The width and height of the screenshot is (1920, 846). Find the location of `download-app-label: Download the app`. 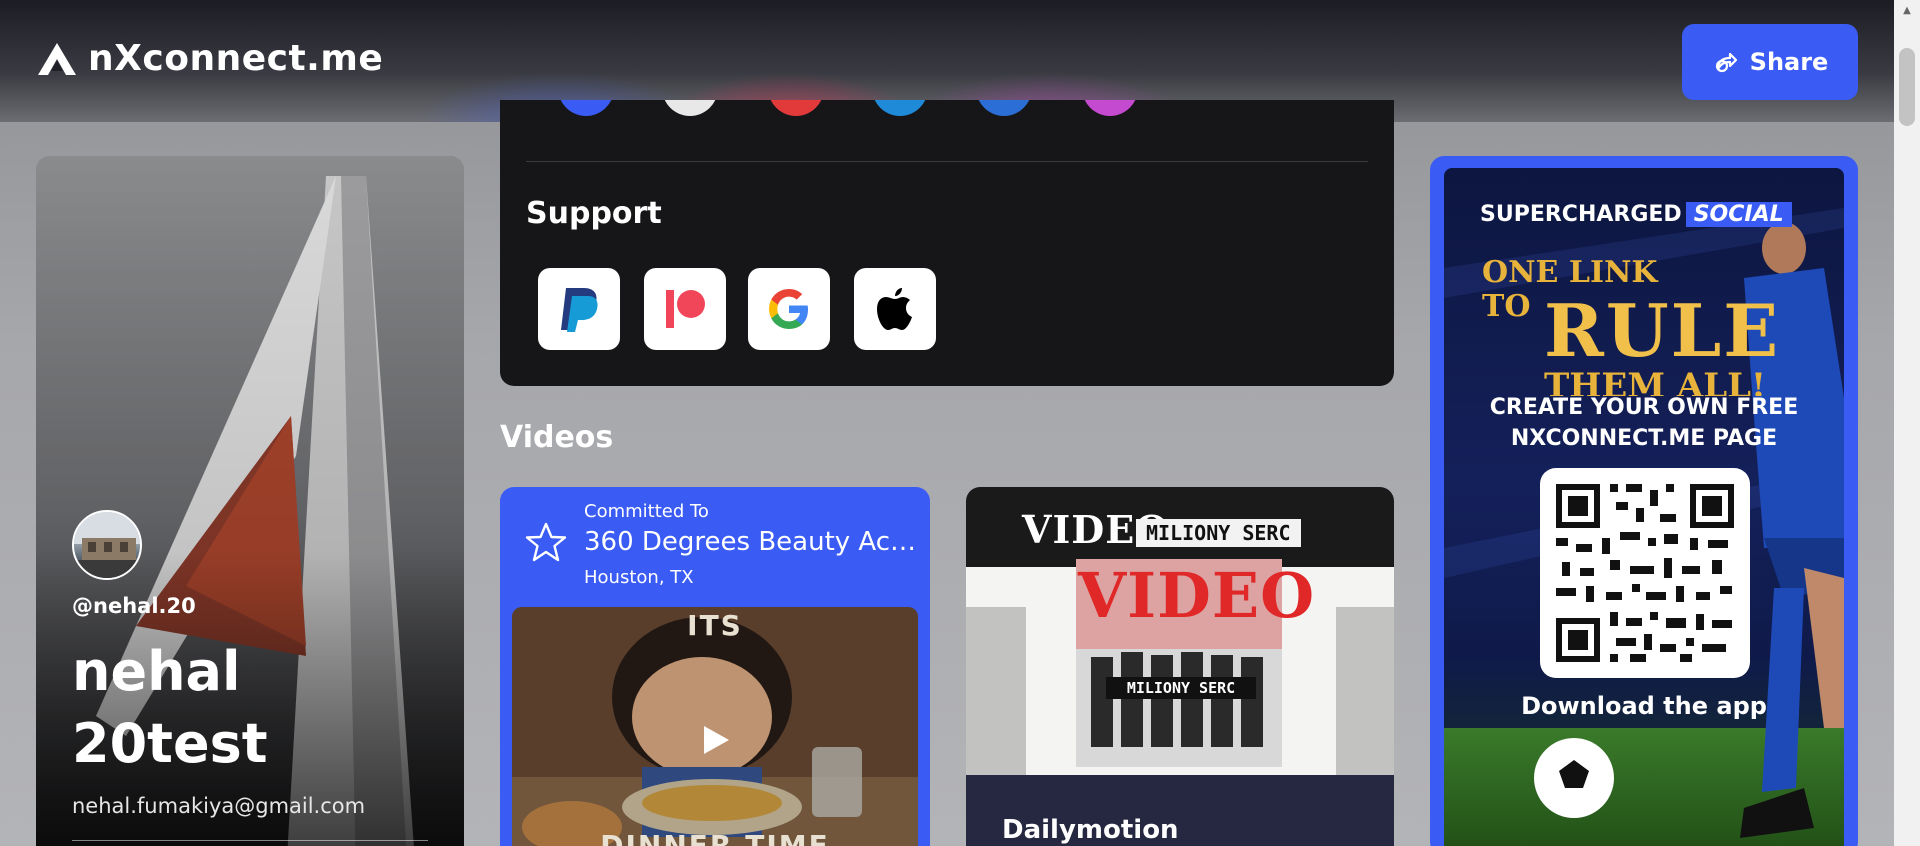

download-app-label: Download the app is located at coordinates (1644, 706).